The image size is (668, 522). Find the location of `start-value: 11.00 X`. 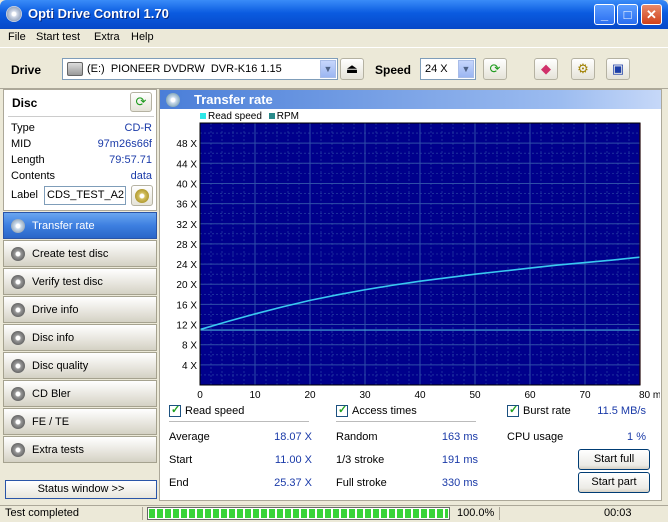

start-value: 11.00 X is located at coordinates (293, 460).